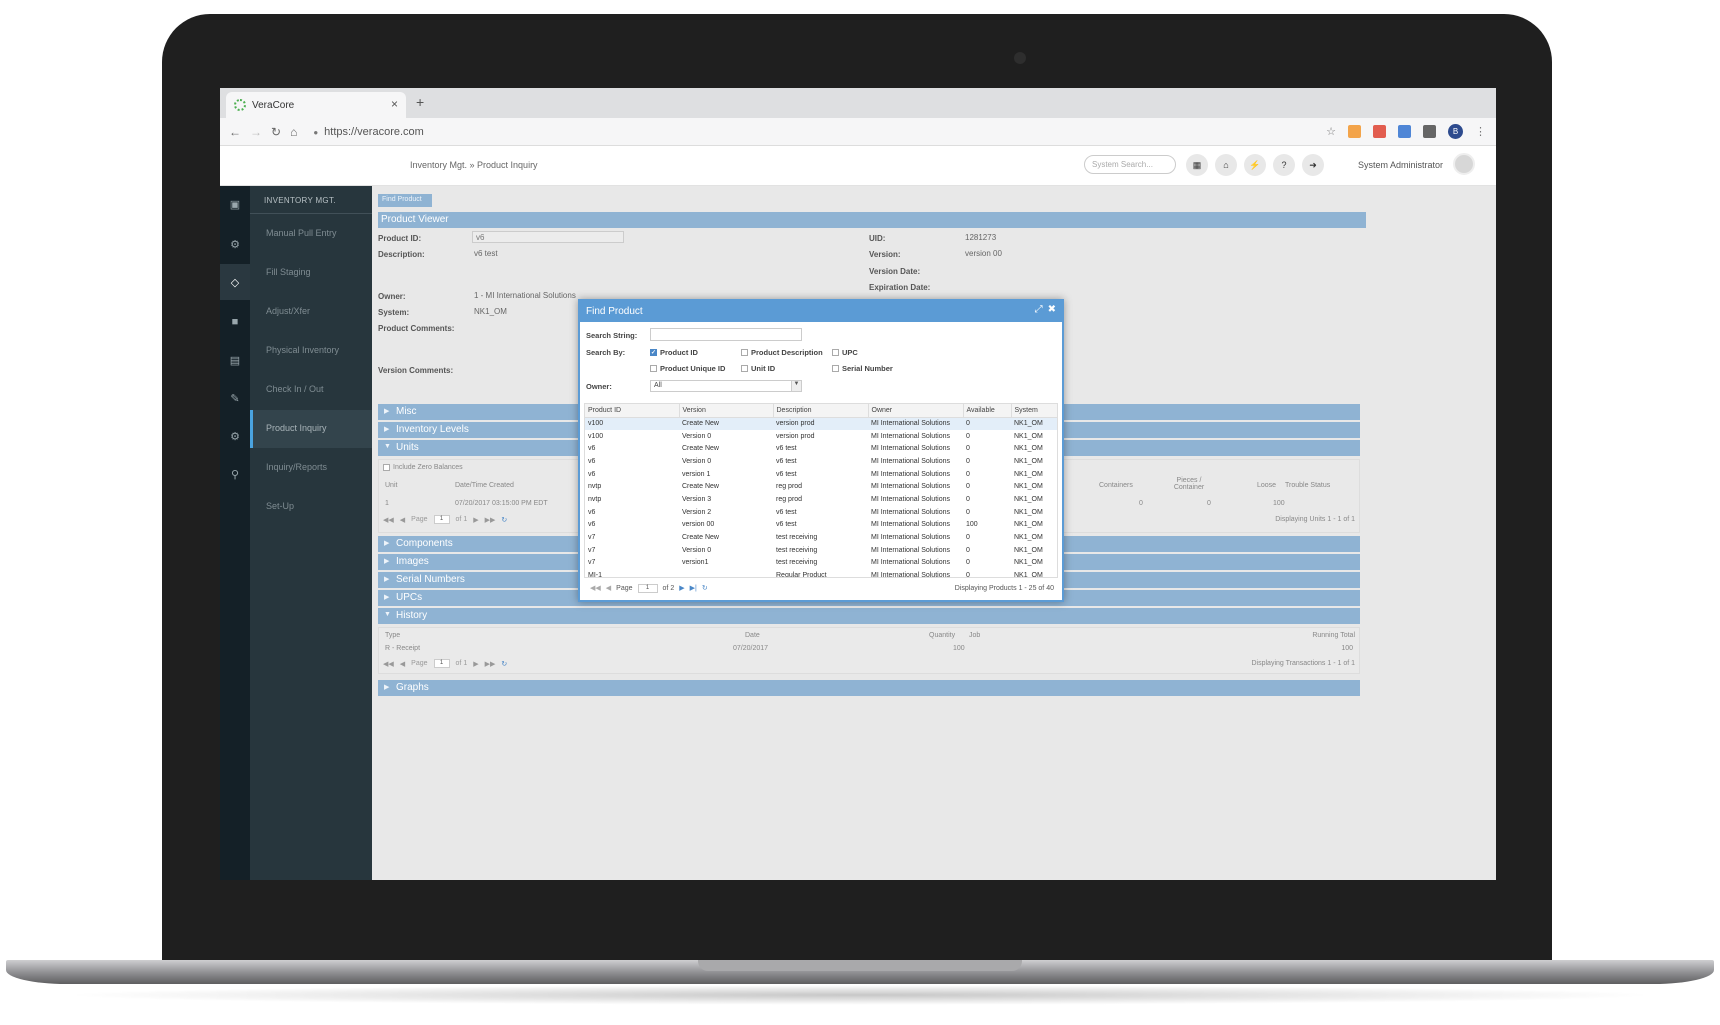 The width and height of the screenshot is (1720, 1025). I want to click on inventory-icon: ◇, so click(235, 282).